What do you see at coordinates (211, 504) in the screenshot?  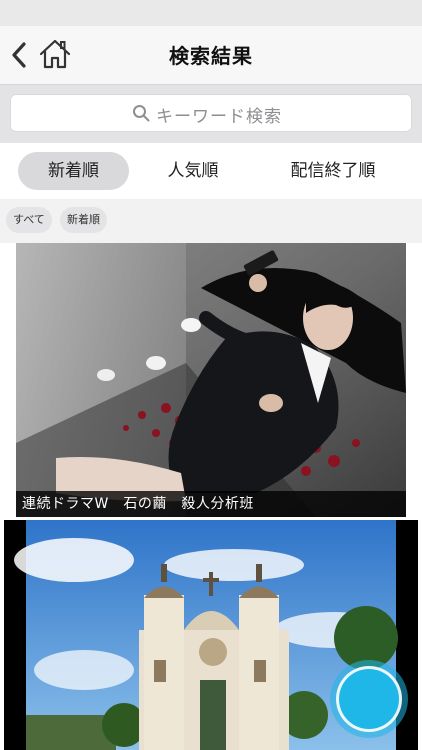 I see `result-title: 連続ドラマW 石の繭 殺人分析班` at bounding box center [211, 504].